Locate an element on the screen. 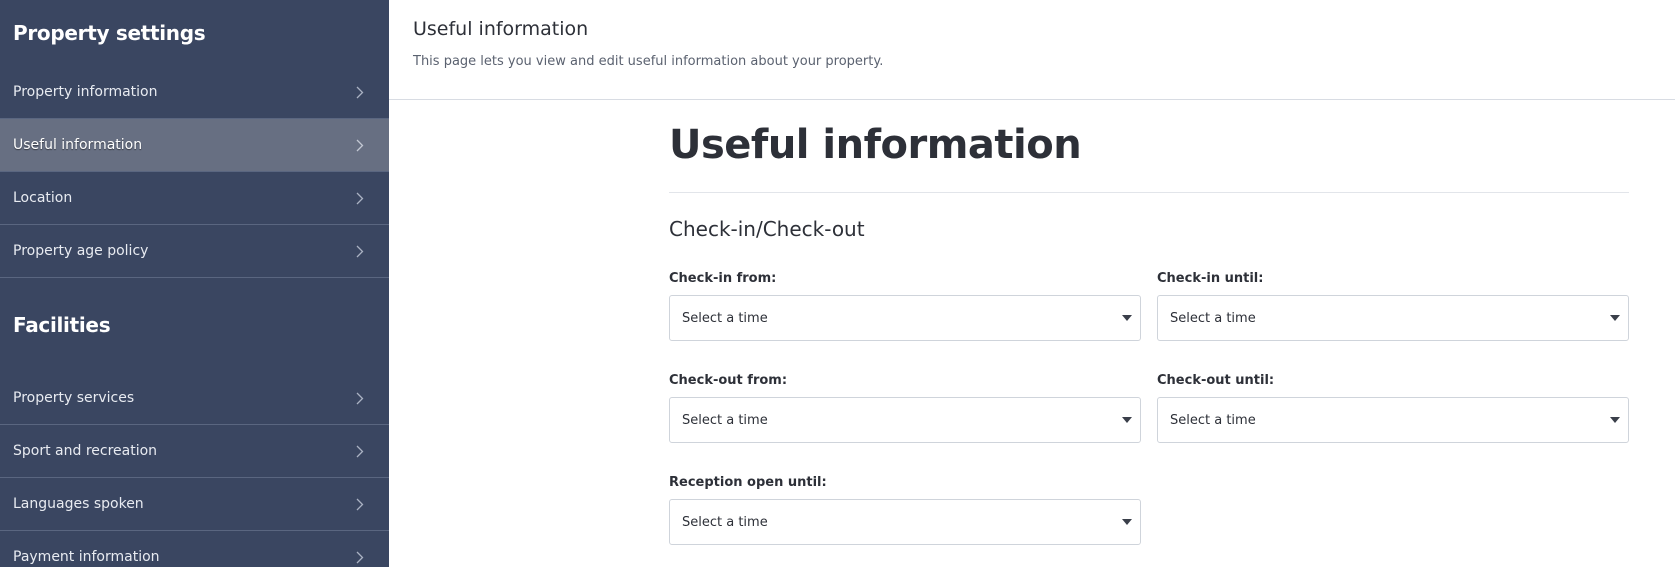 This screenshot has width=1675, height=567. sidebar-item-languages-spoken: Languages spoken is located at coordinates (194, 504).